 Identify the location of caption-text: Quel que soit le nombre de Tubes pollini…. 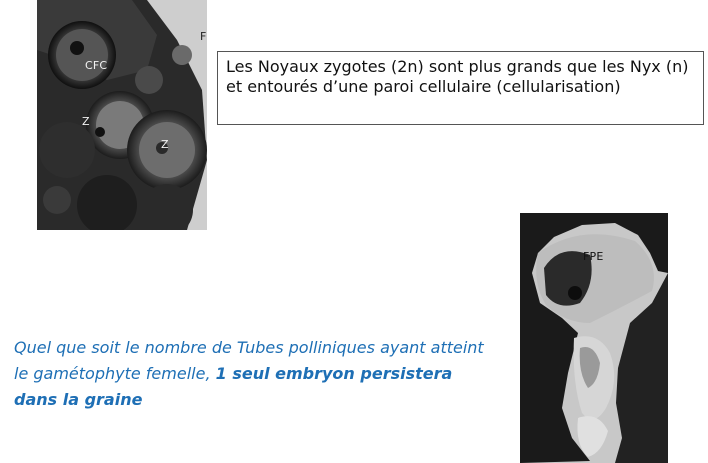
(254, 374).